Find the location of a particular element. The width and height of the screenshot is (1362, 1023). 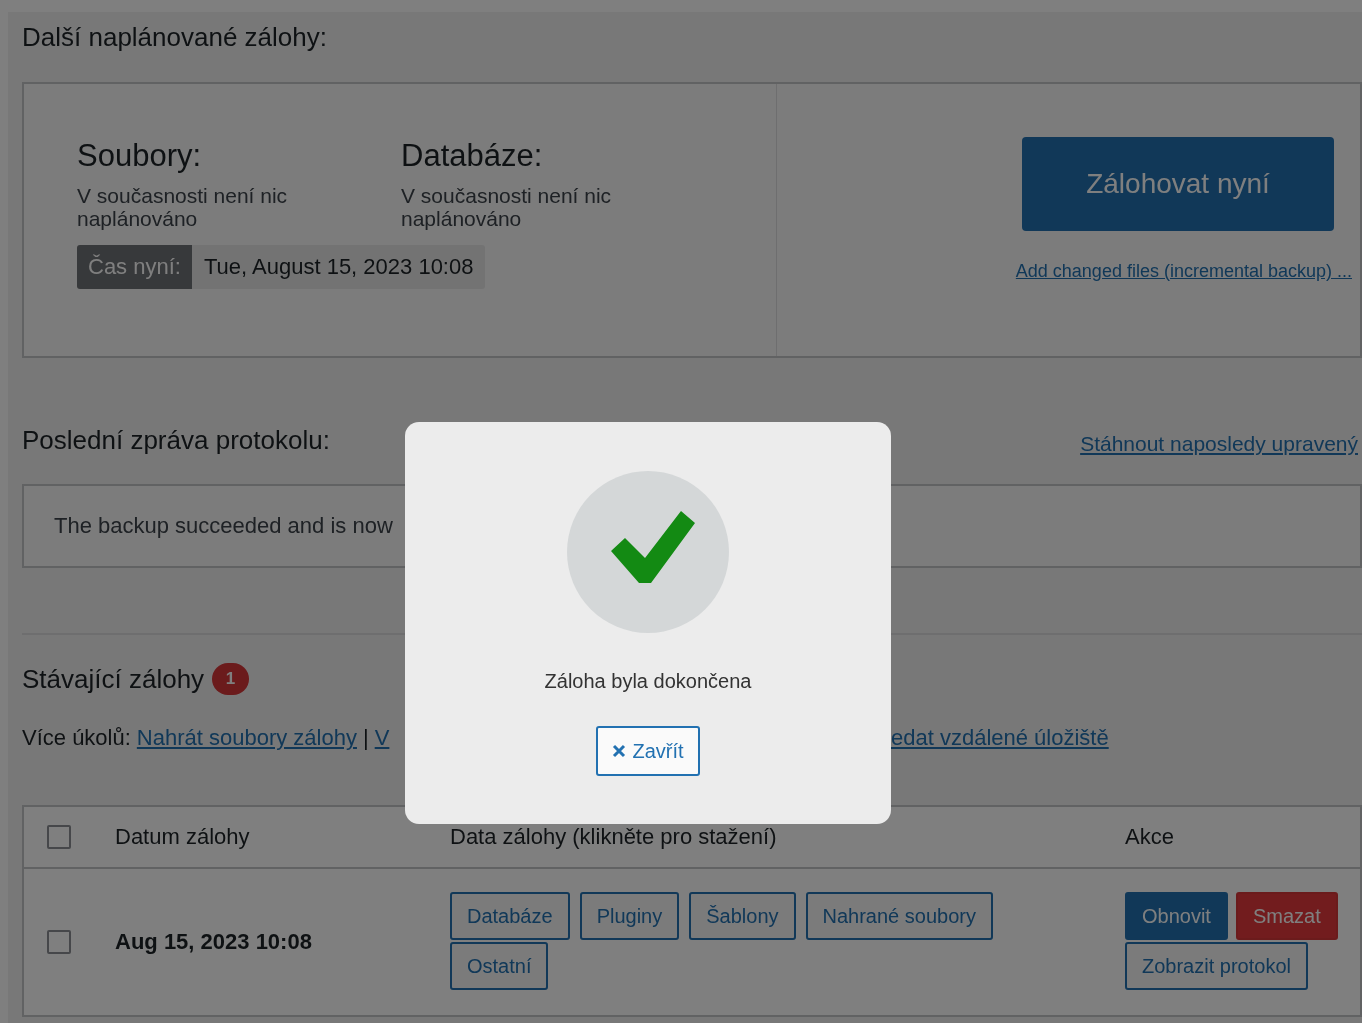

action-button: Smazat is located at coordinates (1286, 916).